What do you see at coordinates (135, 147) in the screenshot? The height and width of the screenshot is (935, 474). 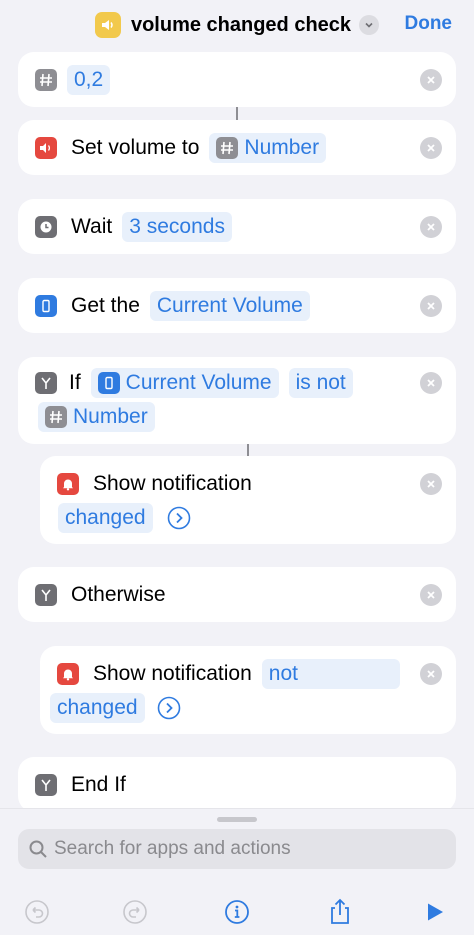 I see `action-label: Set volume to` at bounding box center [135, 147].